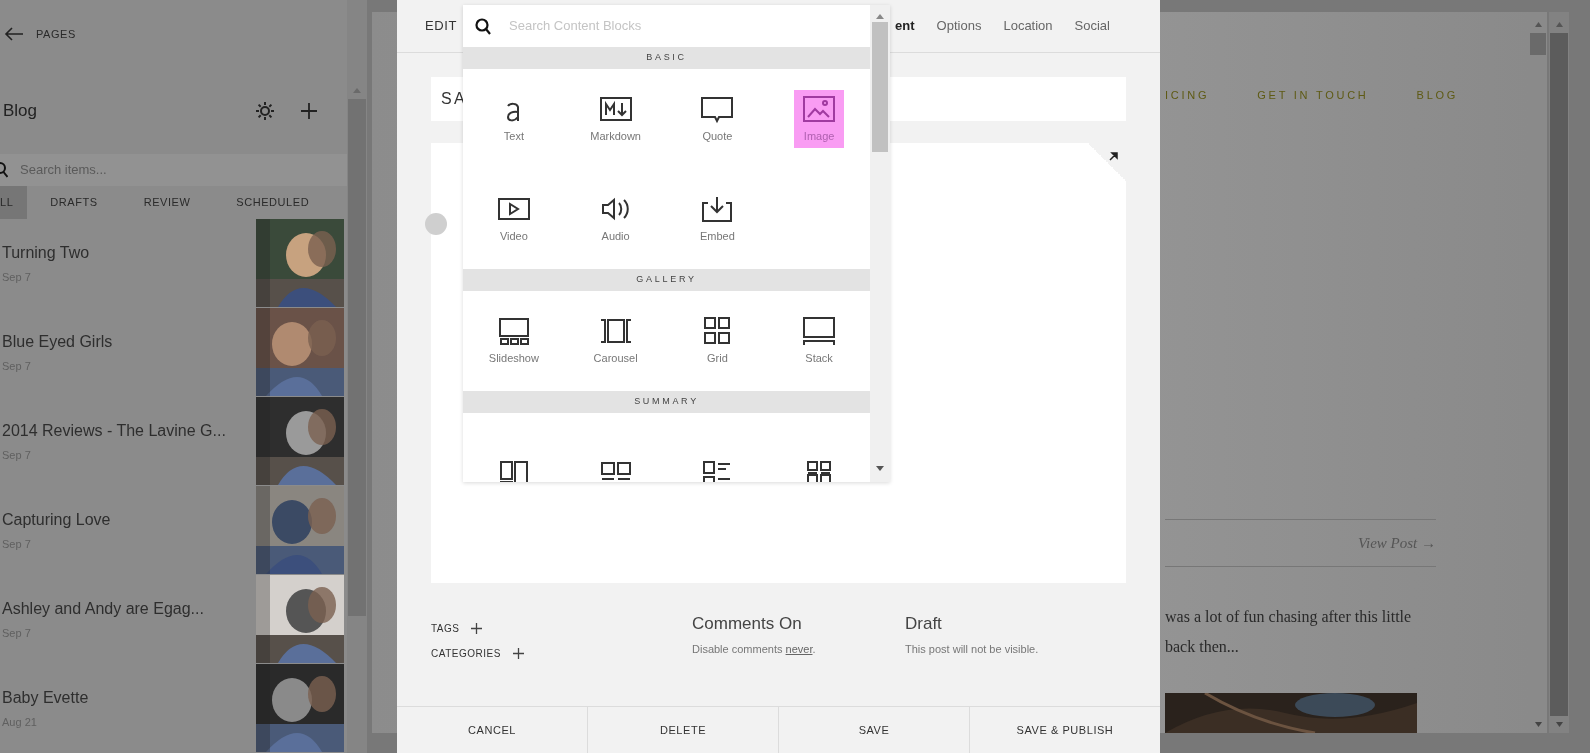 This screenshot has width=1590, height=753. What do you see at coordinates (1187, 95) in the screenshot?
I see `site-nav-link: ICING` at bounding box center [1187, 95].